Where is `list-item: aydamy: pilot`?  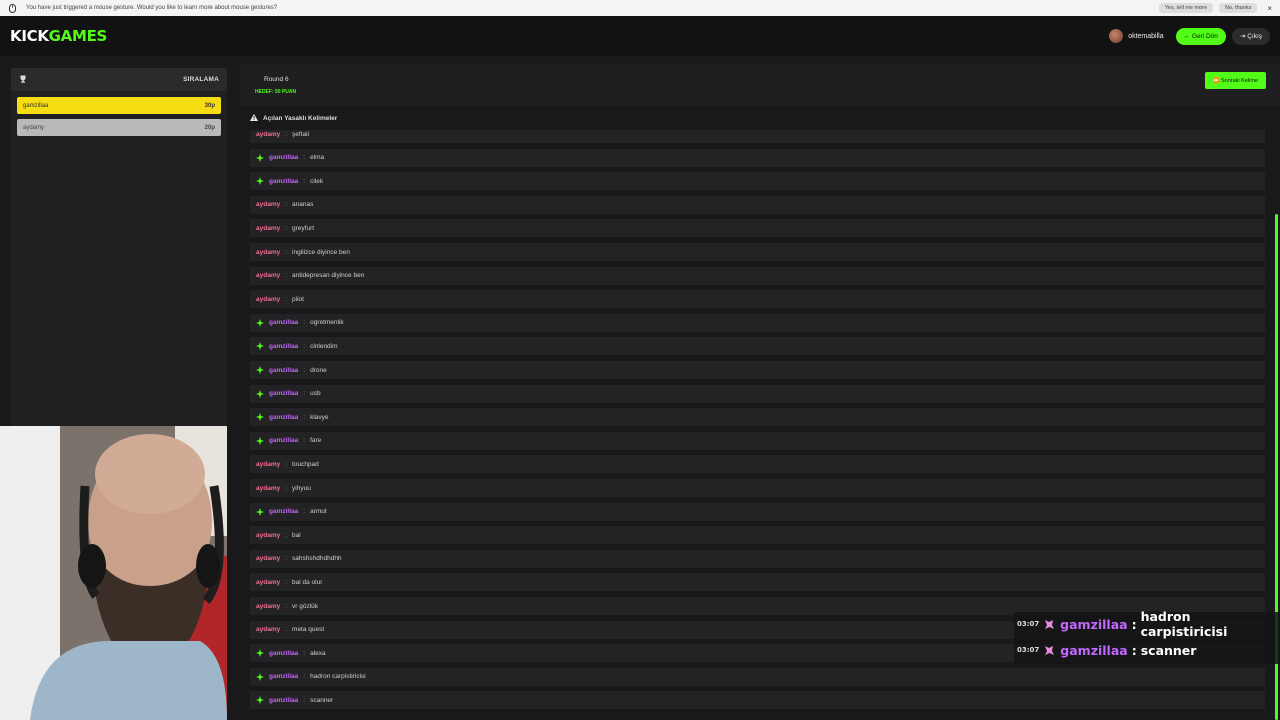
list-item: aydamy: pilot is located at coordinates (757, 299).